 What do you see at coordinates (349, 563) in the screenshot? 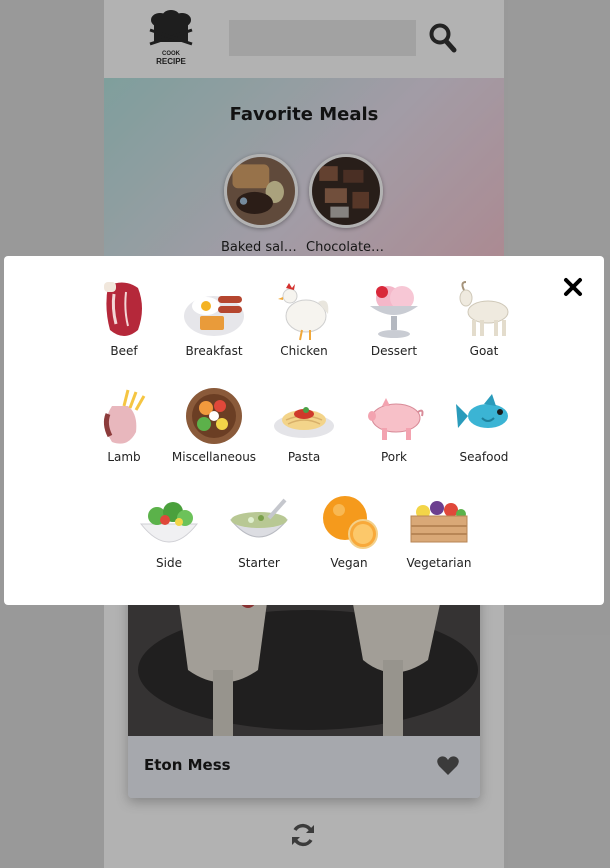
I see `category-label: Vegan` at bounding box center [349, 563].